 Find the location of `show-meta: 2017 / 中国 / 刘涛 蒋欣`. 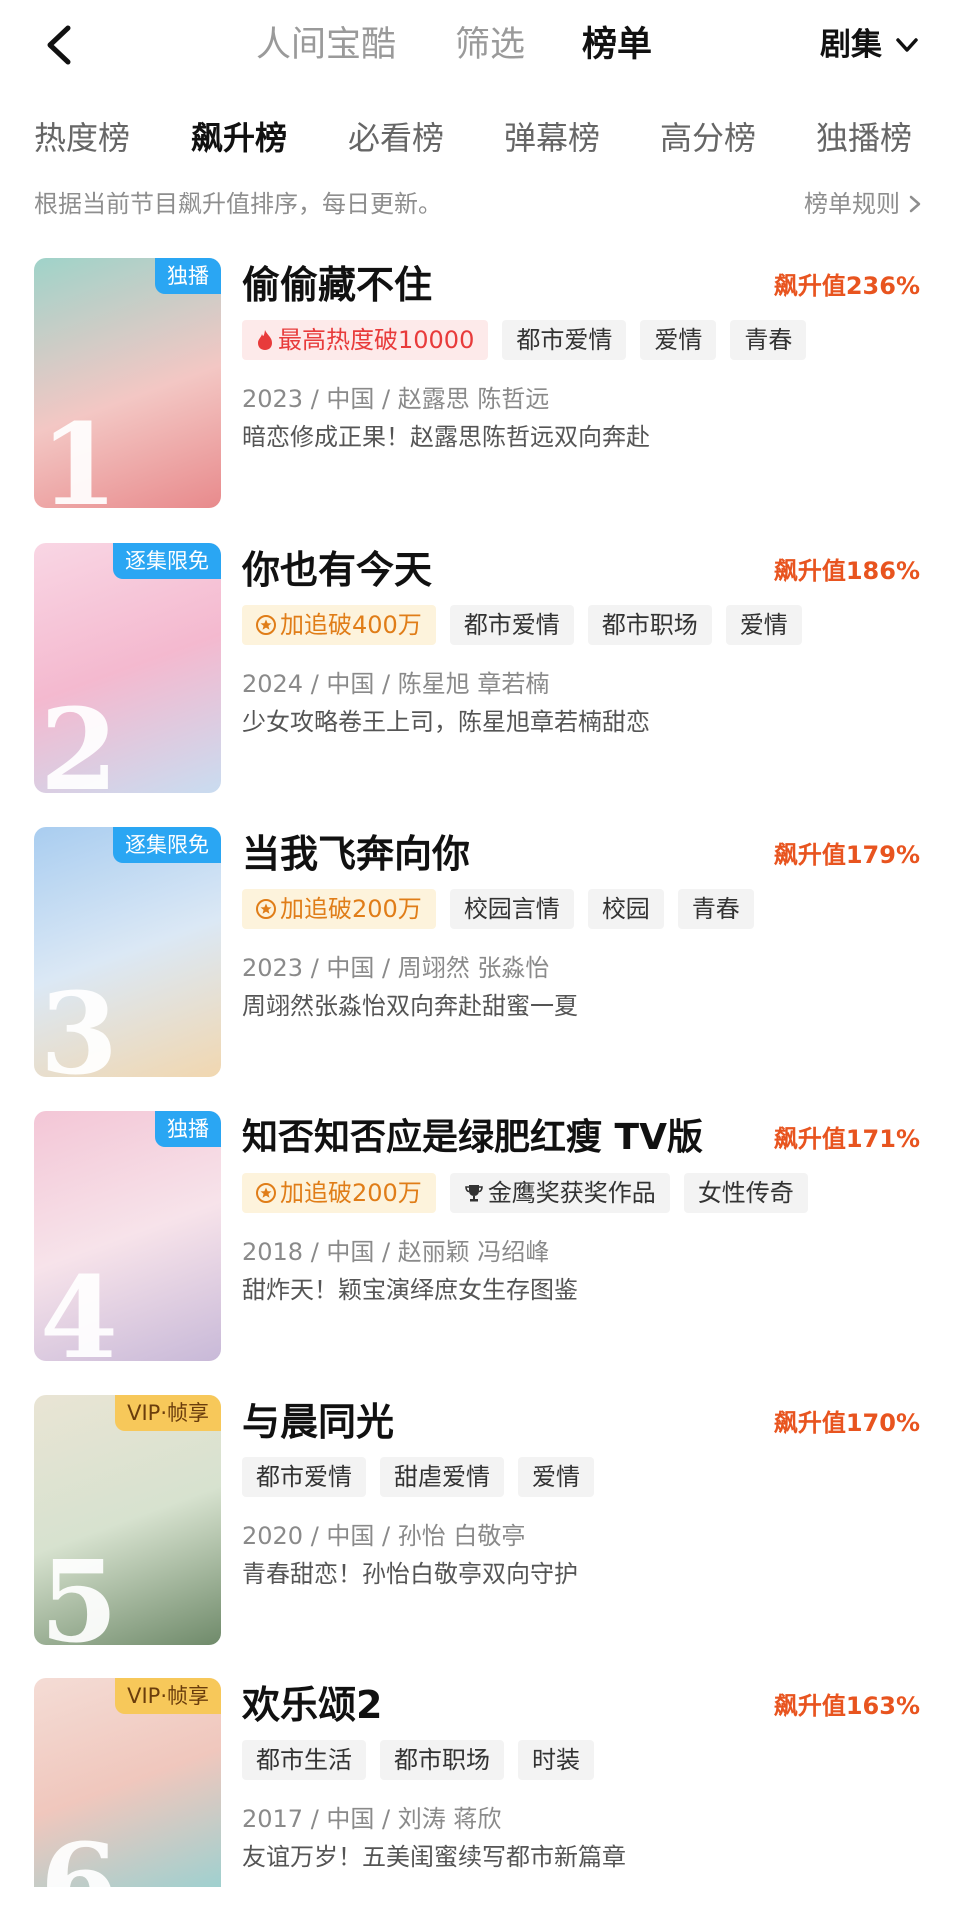

show-meta: 2017 / 中国 / 刘涛 蒋欣 is located at coordinates (372, 1819).